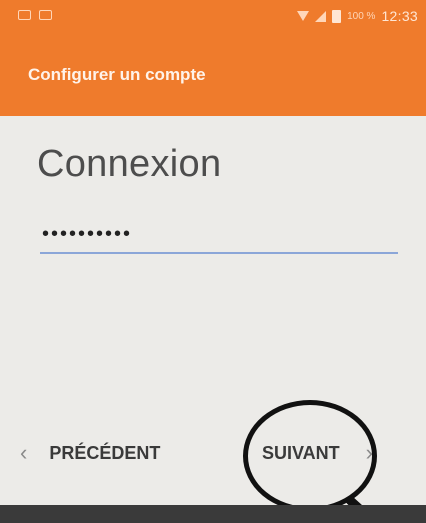 This screenshot has height=523, width=426. Describe the element at coordinates (337, 16) in the screenshot. I see `battery-icon` at that location.